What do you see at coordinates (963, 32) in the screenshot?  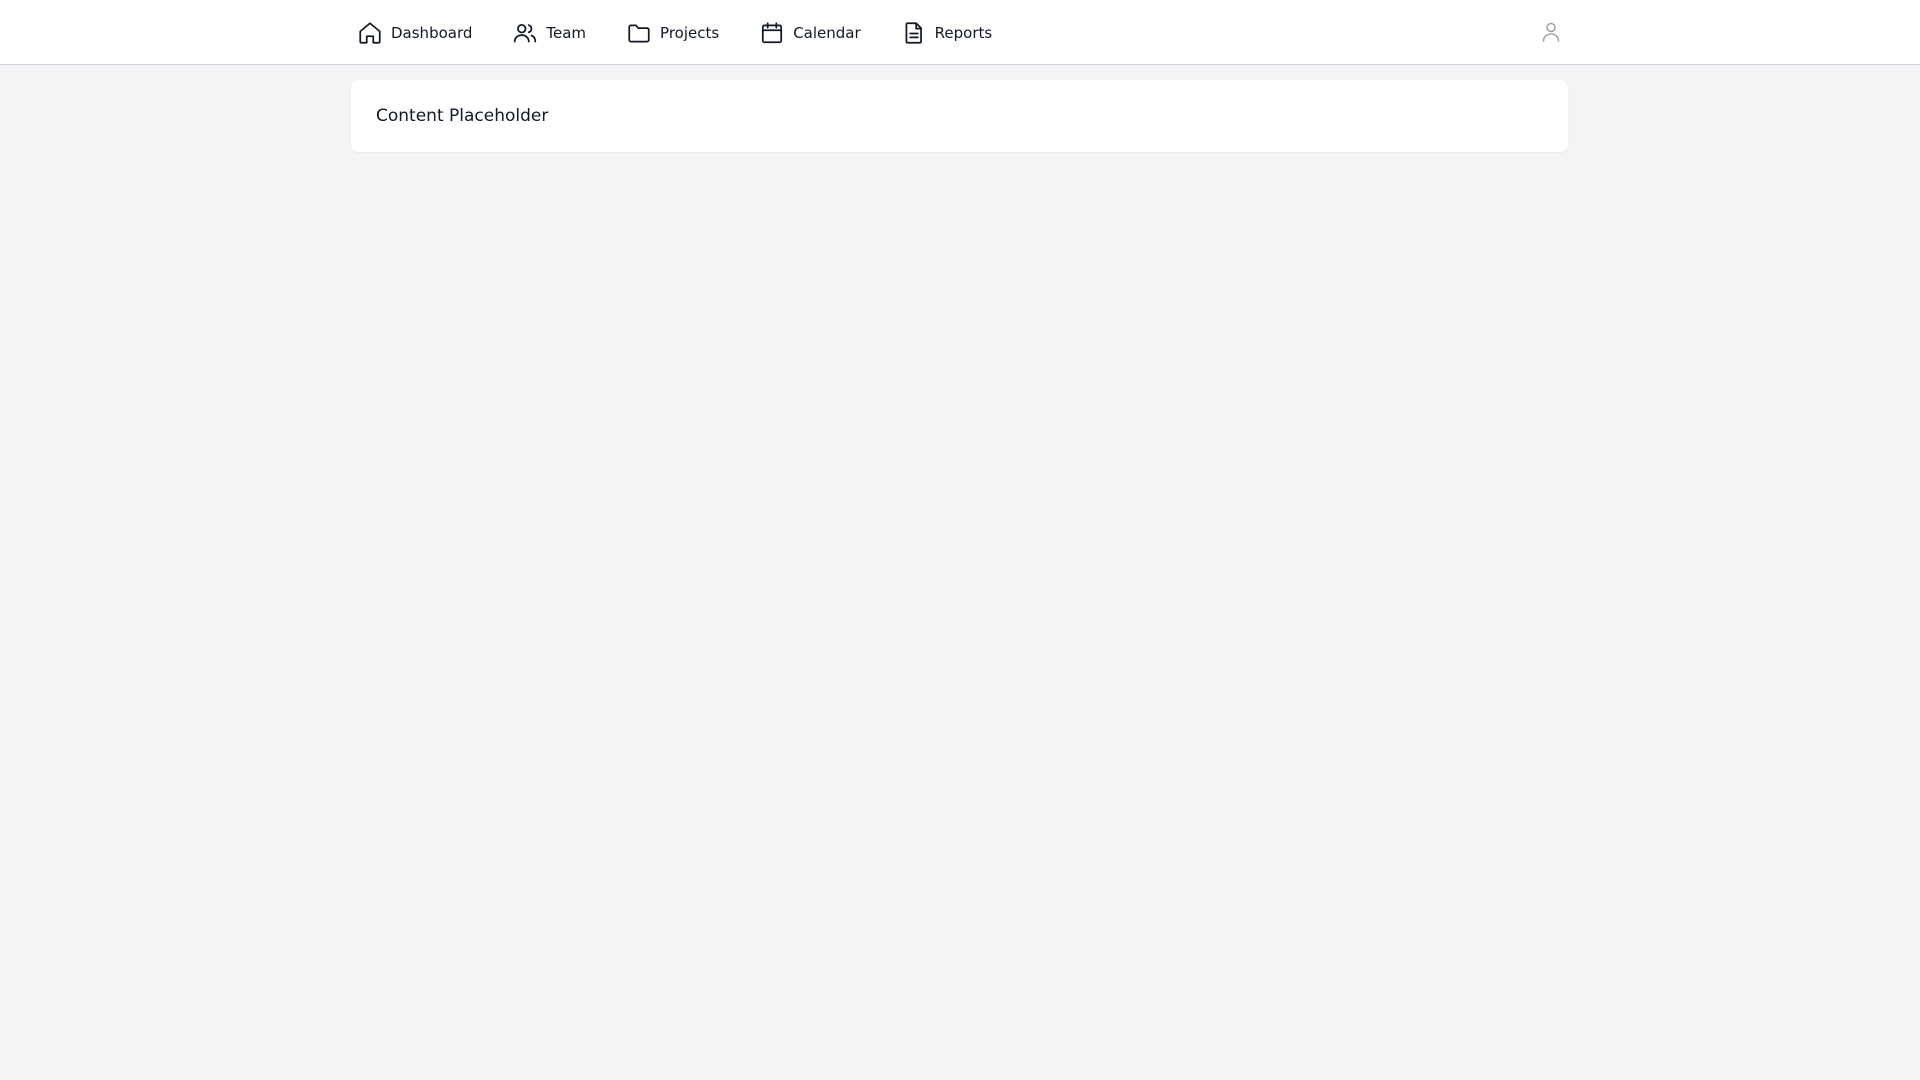 I see `nav-item-label: Reports` at bounding box center [963, 32].